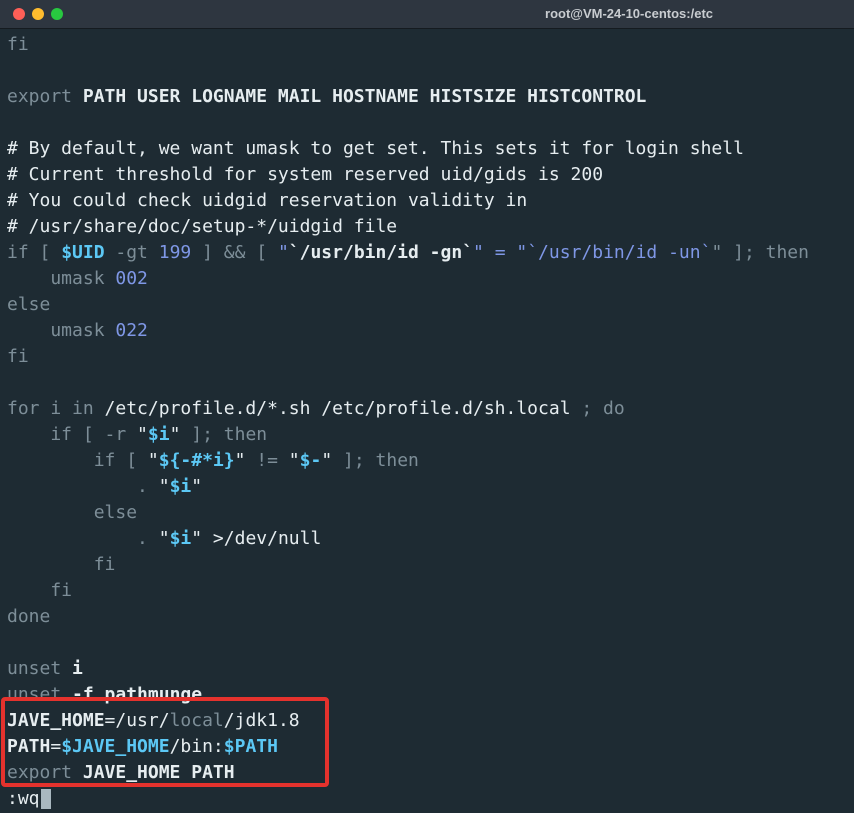 Image resolution: width=854 pixels, height=813 pixels. I want to click on terminal-text-segment: !=, so click(267, 460).